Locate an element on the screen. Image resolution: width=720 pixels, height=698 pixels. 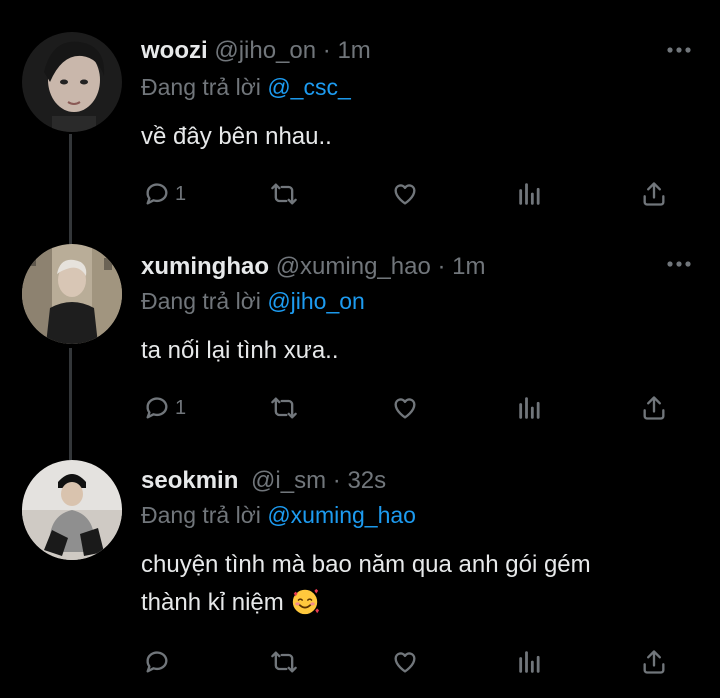
timestamp: 32s is located at coordinates (366, 480).